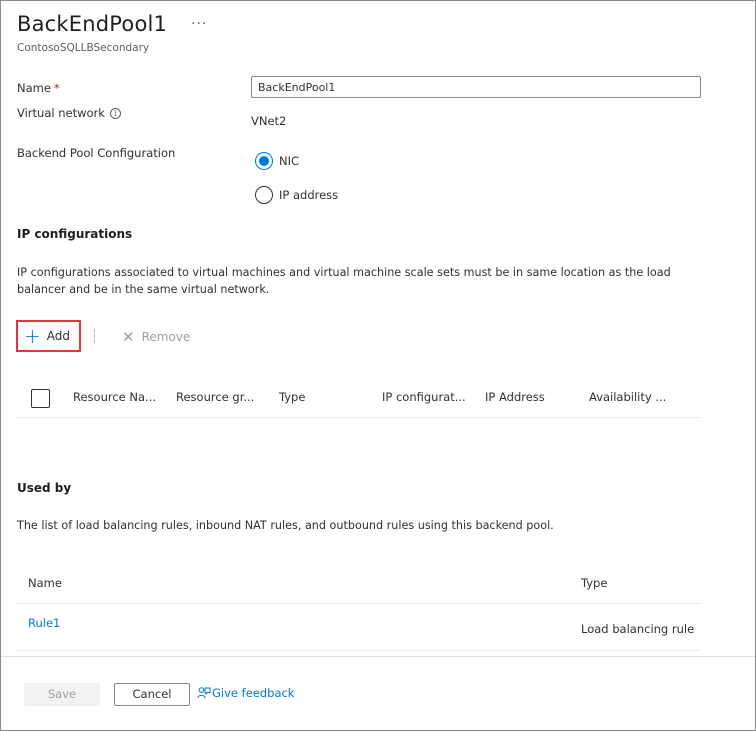 The width and height of the screenshot is (756, 731). Describe the element at coordinates (269, 121) in the screenshot. I see `vnet-value: VNet2` at that location.